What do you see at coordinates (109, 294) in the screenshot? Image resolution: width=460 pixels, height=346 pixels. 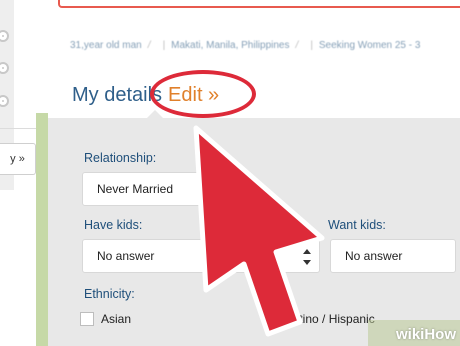 I see `ethnicity-label: Ethnicity:` at bounding box center [109, 294].